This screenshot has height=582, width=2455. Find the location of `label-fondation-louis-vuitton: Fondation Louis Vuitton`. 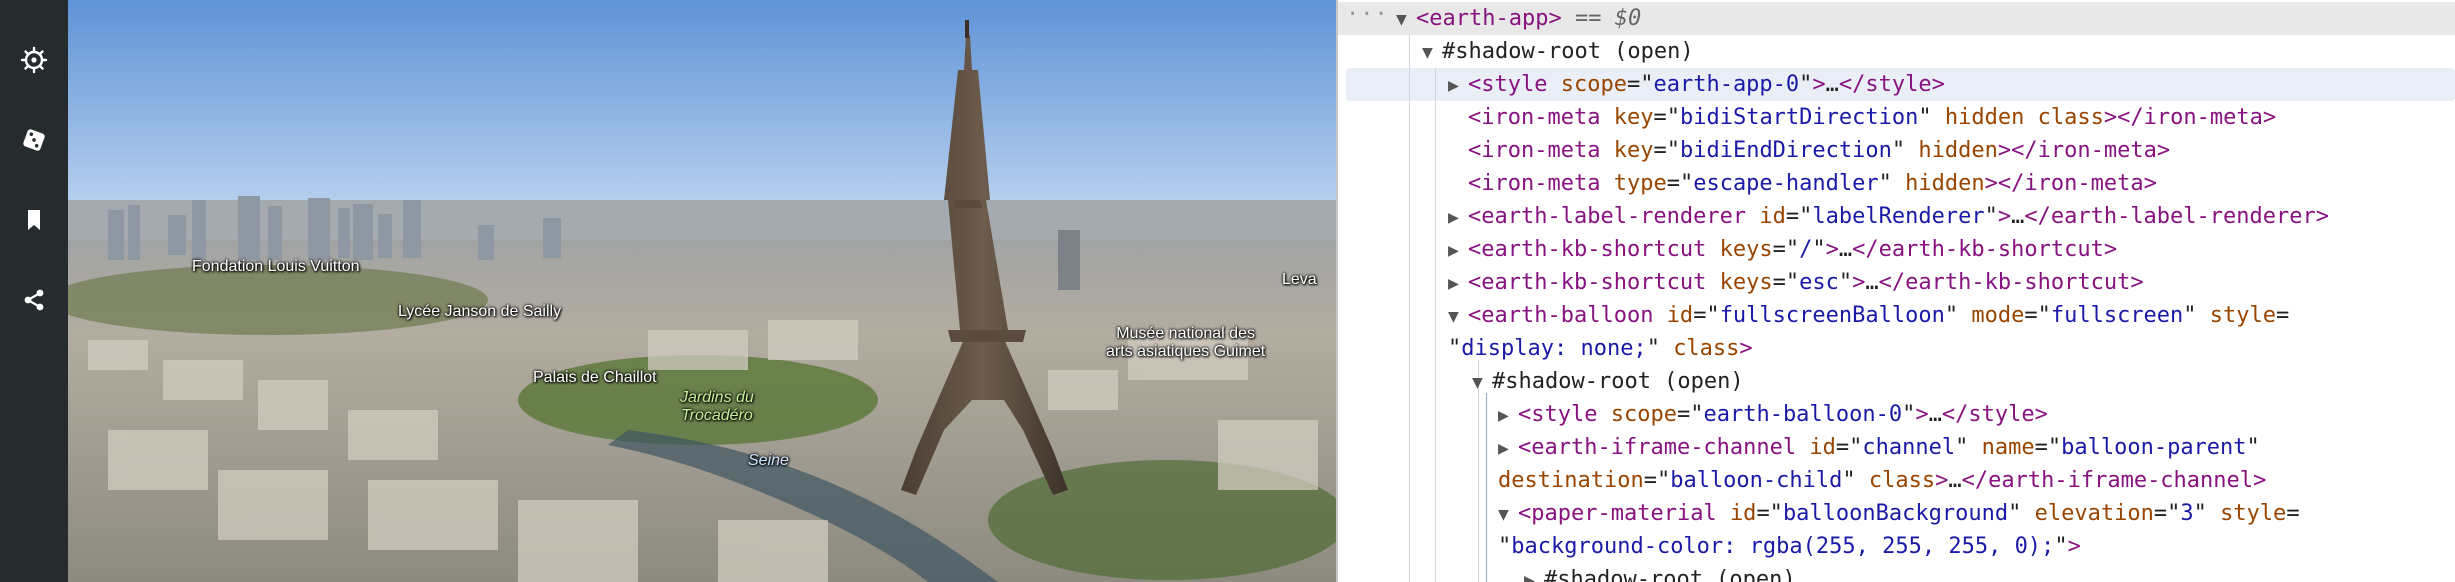

label-fondation-louis-vuitton: Fondation Louis Vuitton is located at coordinates (276, 267).